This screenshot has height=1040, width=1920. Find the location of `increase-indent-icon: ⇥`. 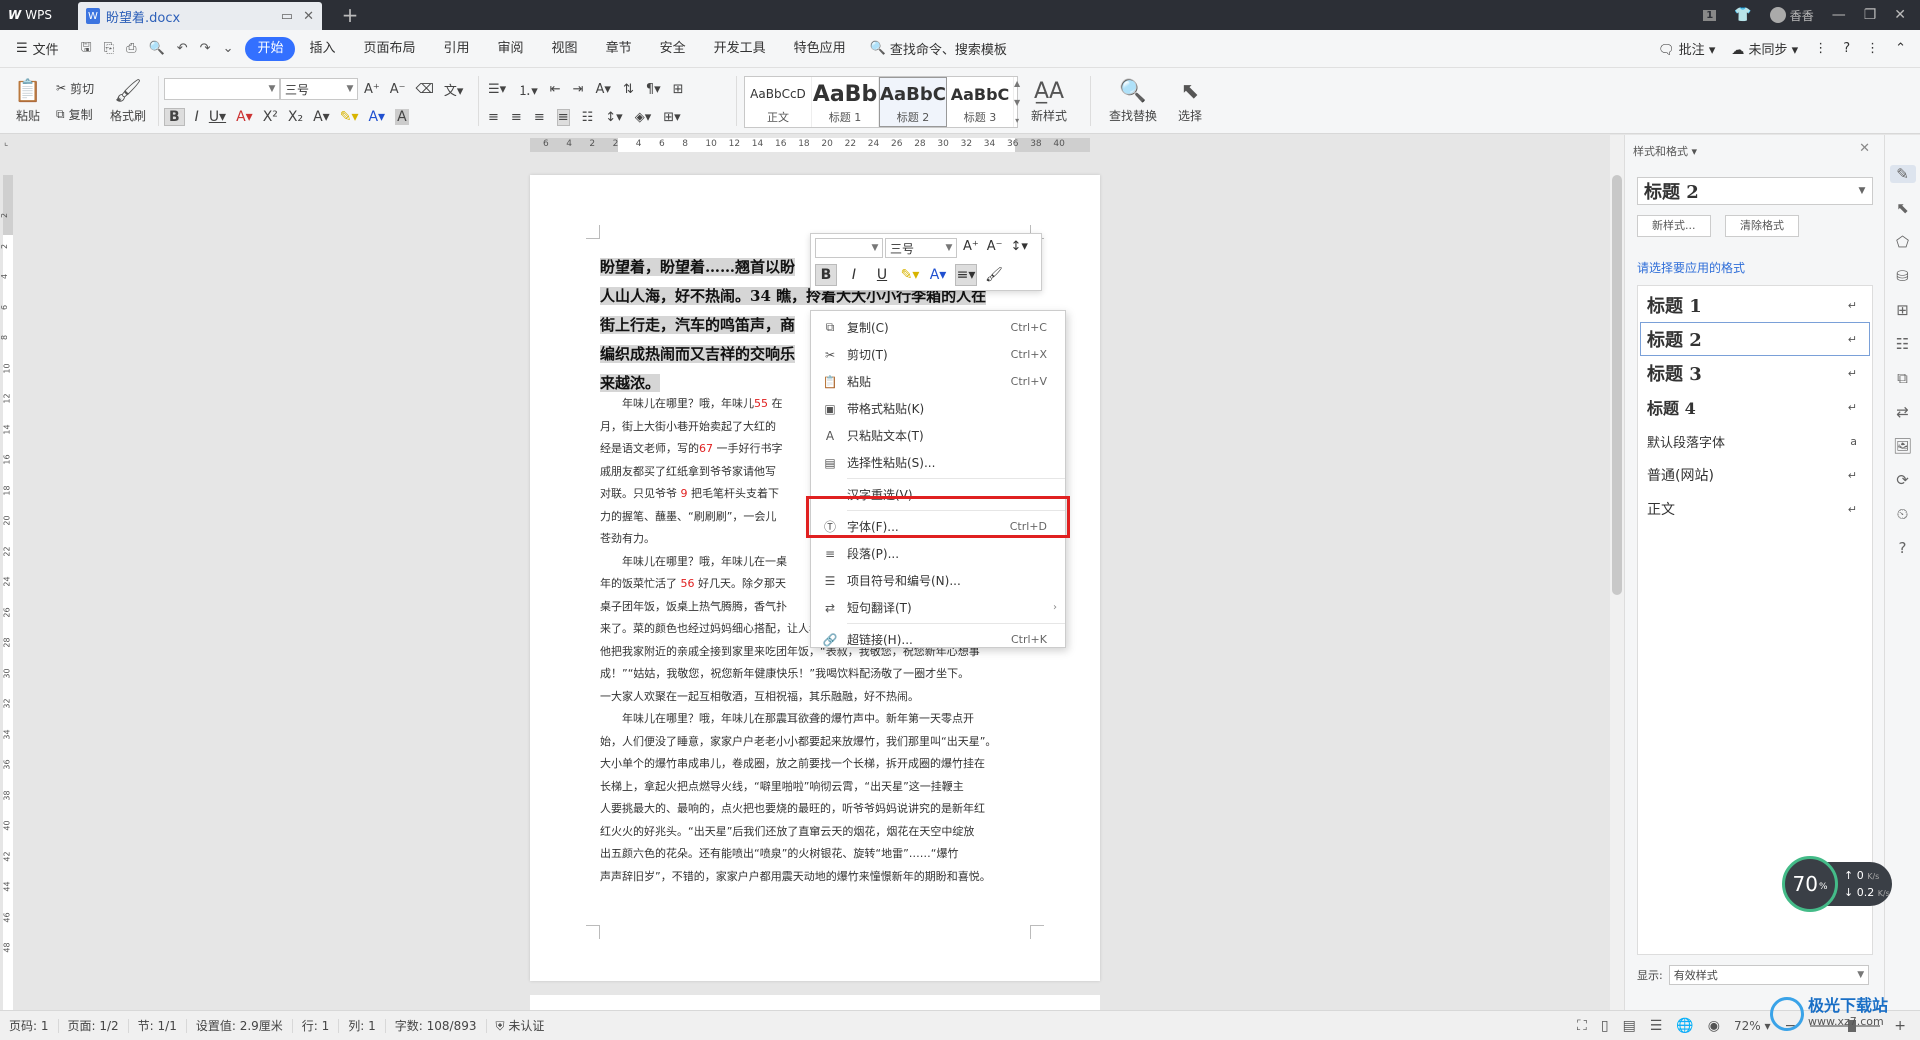

increase-indent-icon: ⇥ is located at coordinates (578, 89).